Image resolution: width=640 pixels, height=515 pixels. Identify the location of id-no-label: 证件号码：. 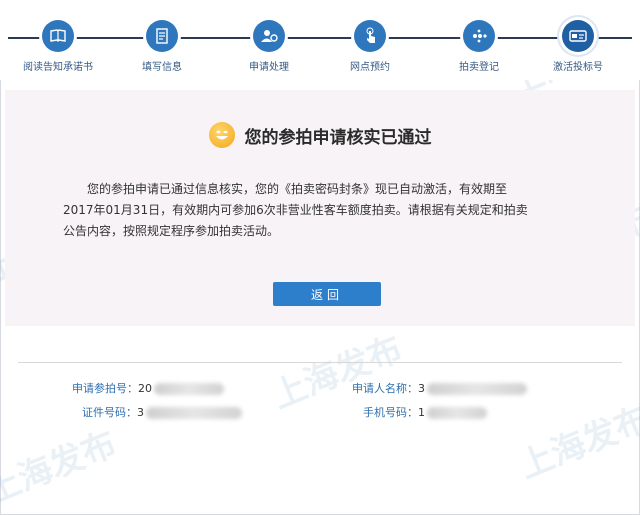
(109, 412).